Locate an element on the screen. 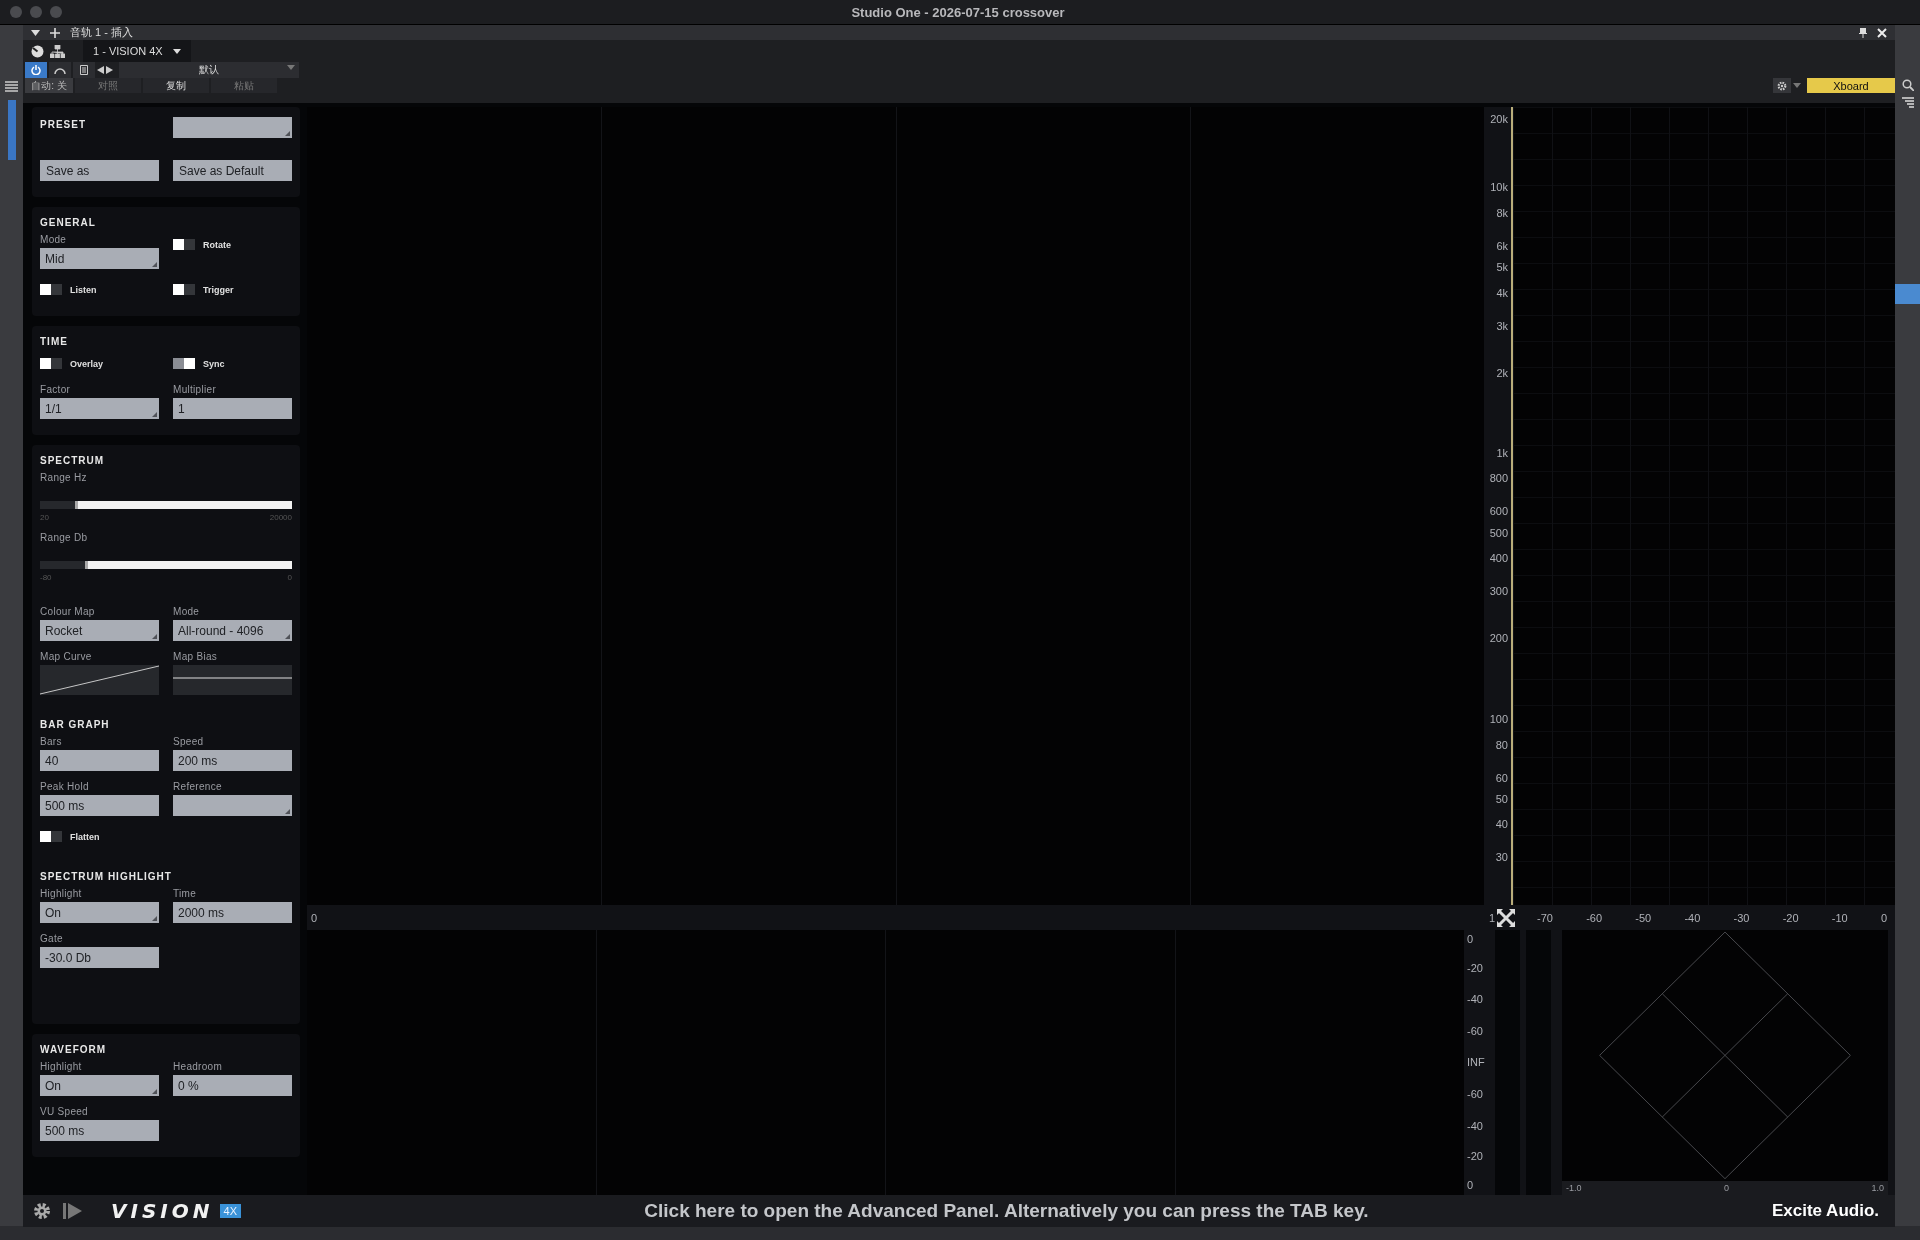  settings-button is located at coordinates (1782, 85).